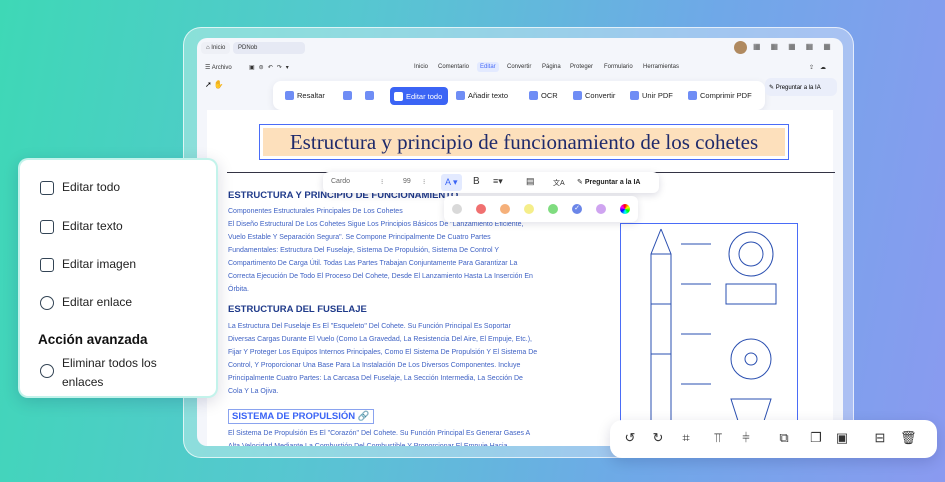 The width and height of the screenshot is (945, 482). I want to click on link-icon, so click(47, 303).